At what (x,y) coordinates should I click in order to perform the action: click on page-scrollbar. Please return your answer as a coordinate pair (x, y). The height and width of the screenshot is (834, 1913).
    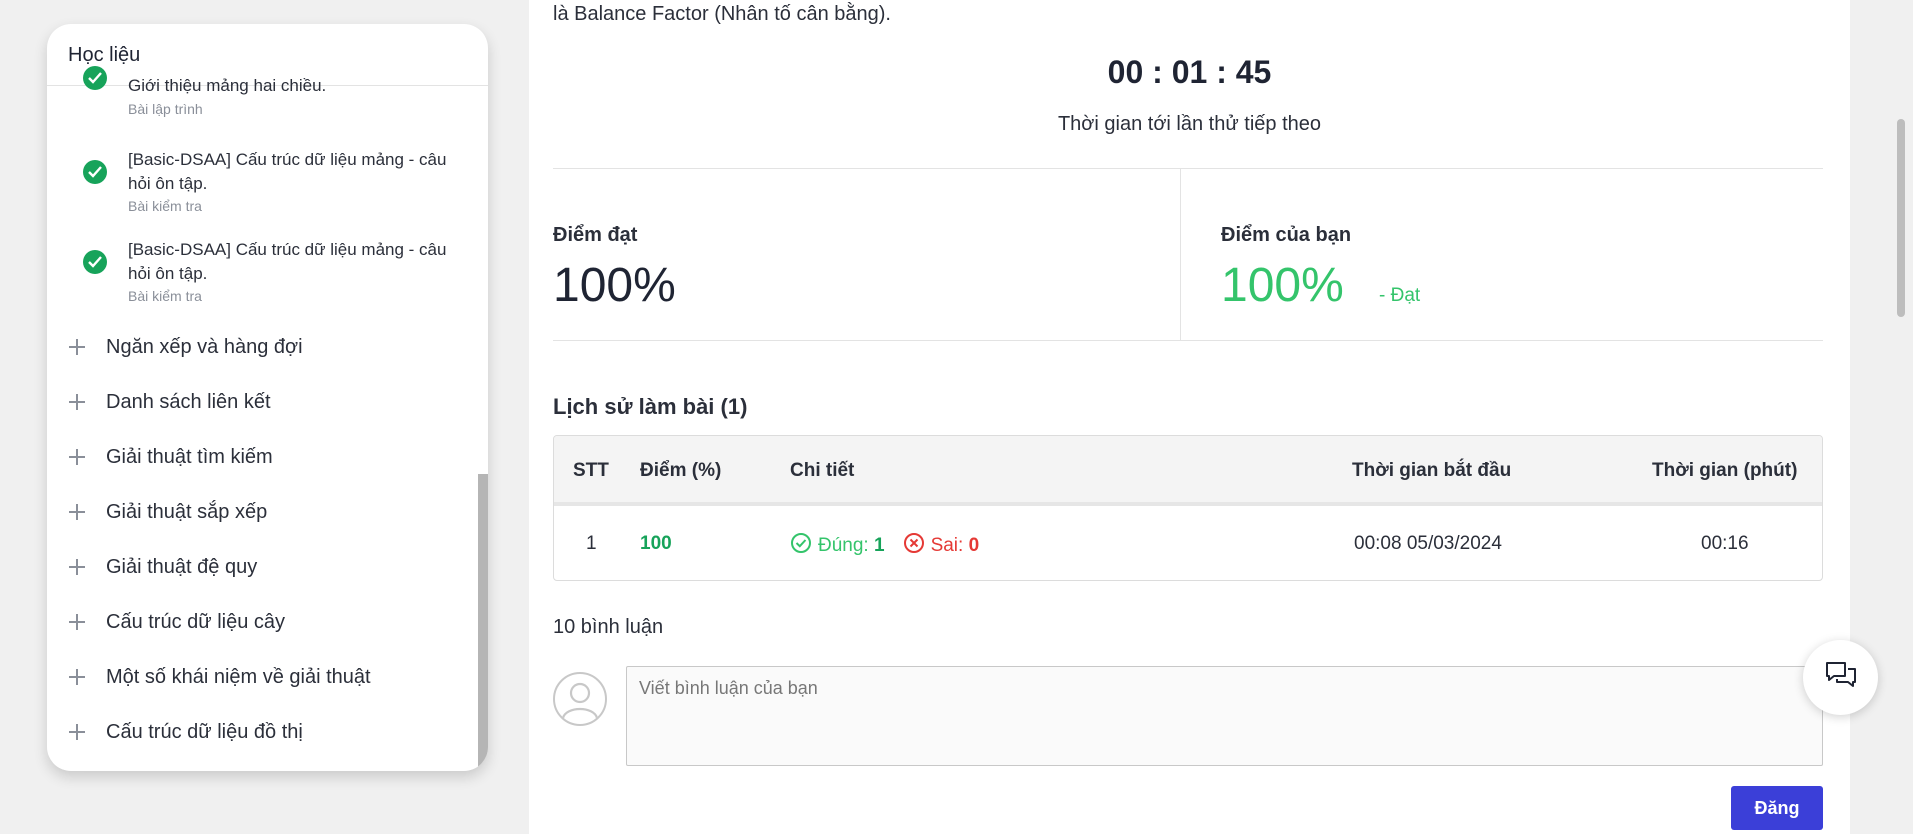
    Looking at the image, I should click on (1901, 218).